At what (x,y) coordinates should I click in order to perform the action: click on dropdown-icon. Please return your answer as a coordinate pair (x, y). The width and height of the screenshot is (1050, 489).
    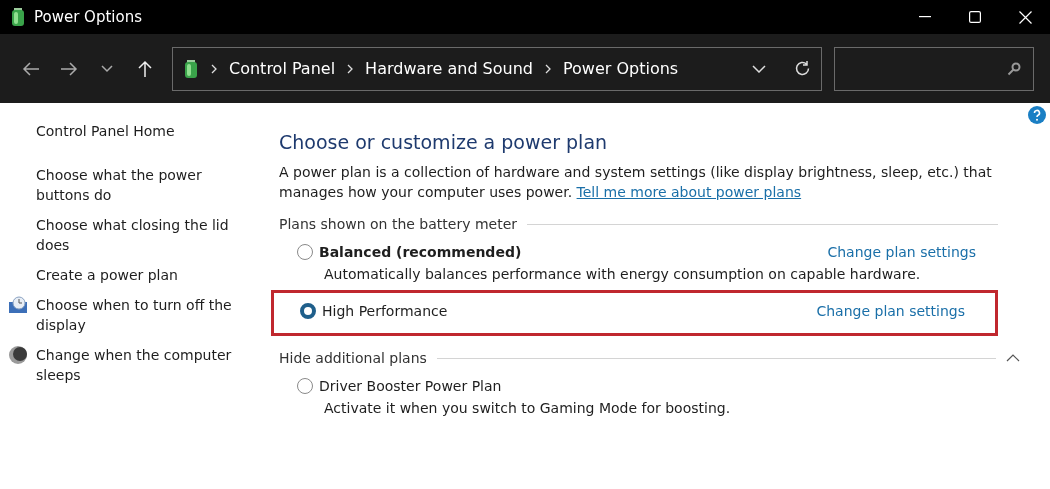
    Looking at the image, I should click on (759, 68).